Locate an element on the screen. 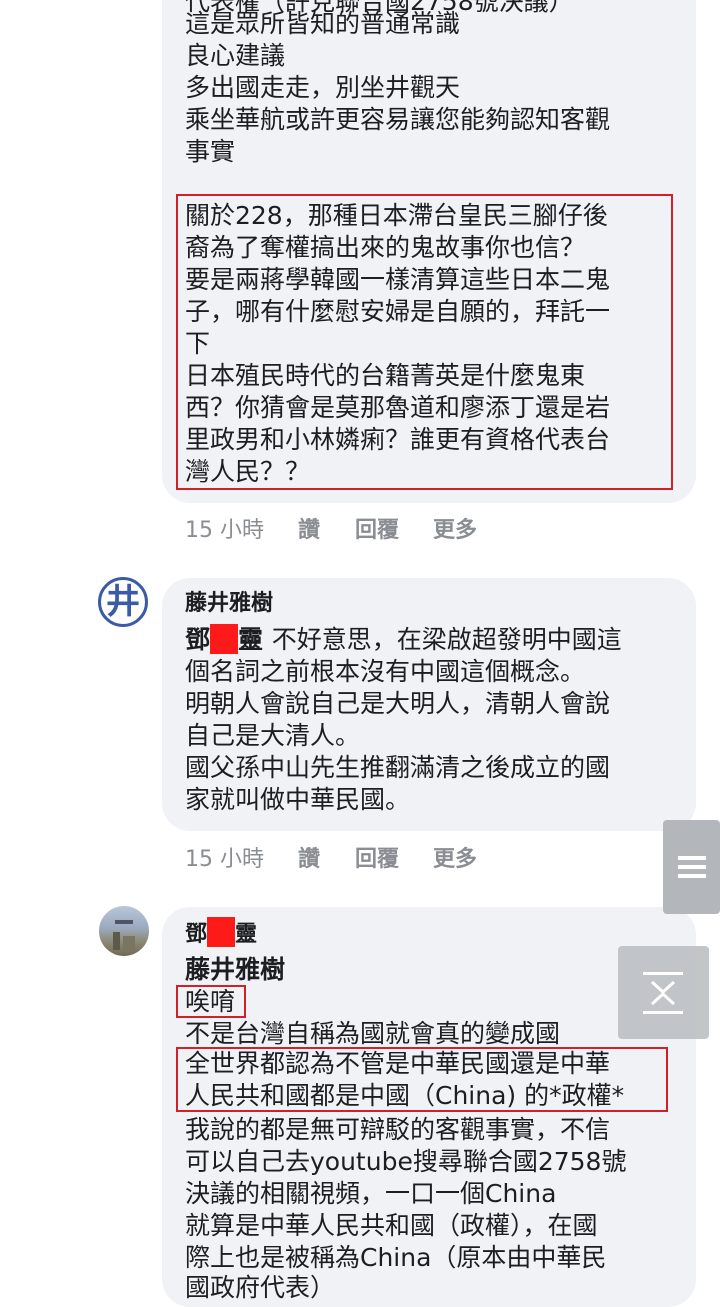  comment-3-line: 我說的都是無可辯駁的客觀事實，不信 is located at coordinates (398, 1129).